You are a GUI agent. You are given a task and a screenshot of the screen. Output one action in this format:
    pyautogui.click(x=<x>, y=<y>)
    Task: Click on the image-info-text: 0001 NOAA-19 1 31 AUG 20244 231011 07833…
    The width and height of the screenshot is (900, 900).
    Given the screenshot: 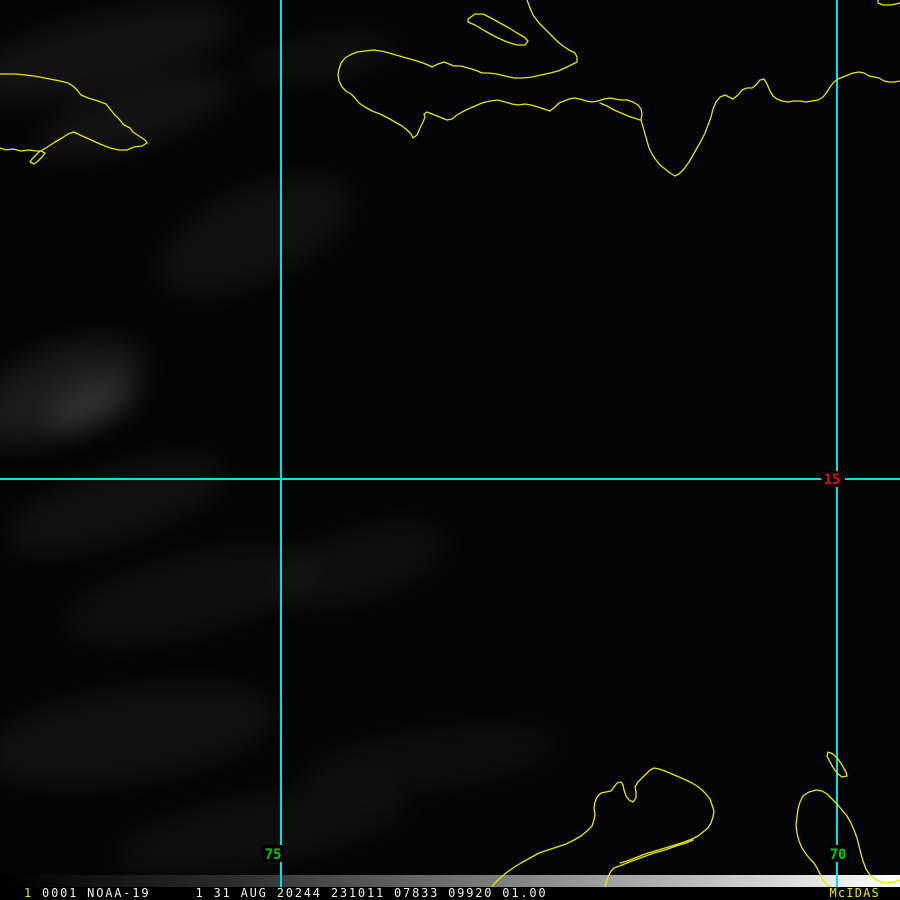 What is the action you would take?
    pyautogui.click(x=290, y=893)
    